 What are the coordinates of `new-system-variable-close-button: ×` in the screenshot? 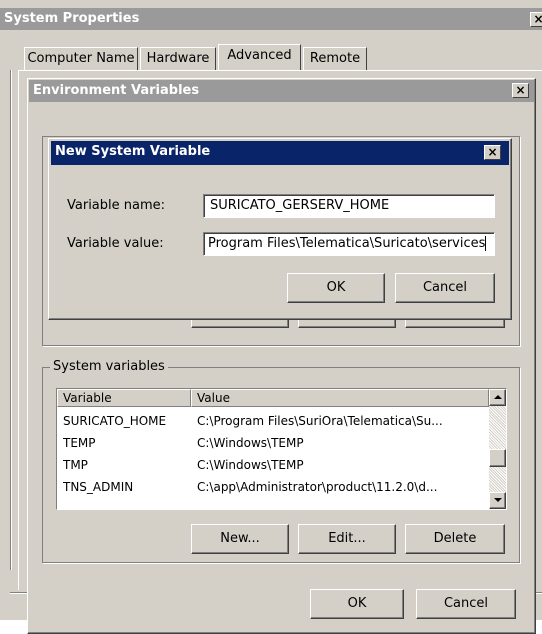 It's located at (492, 152).